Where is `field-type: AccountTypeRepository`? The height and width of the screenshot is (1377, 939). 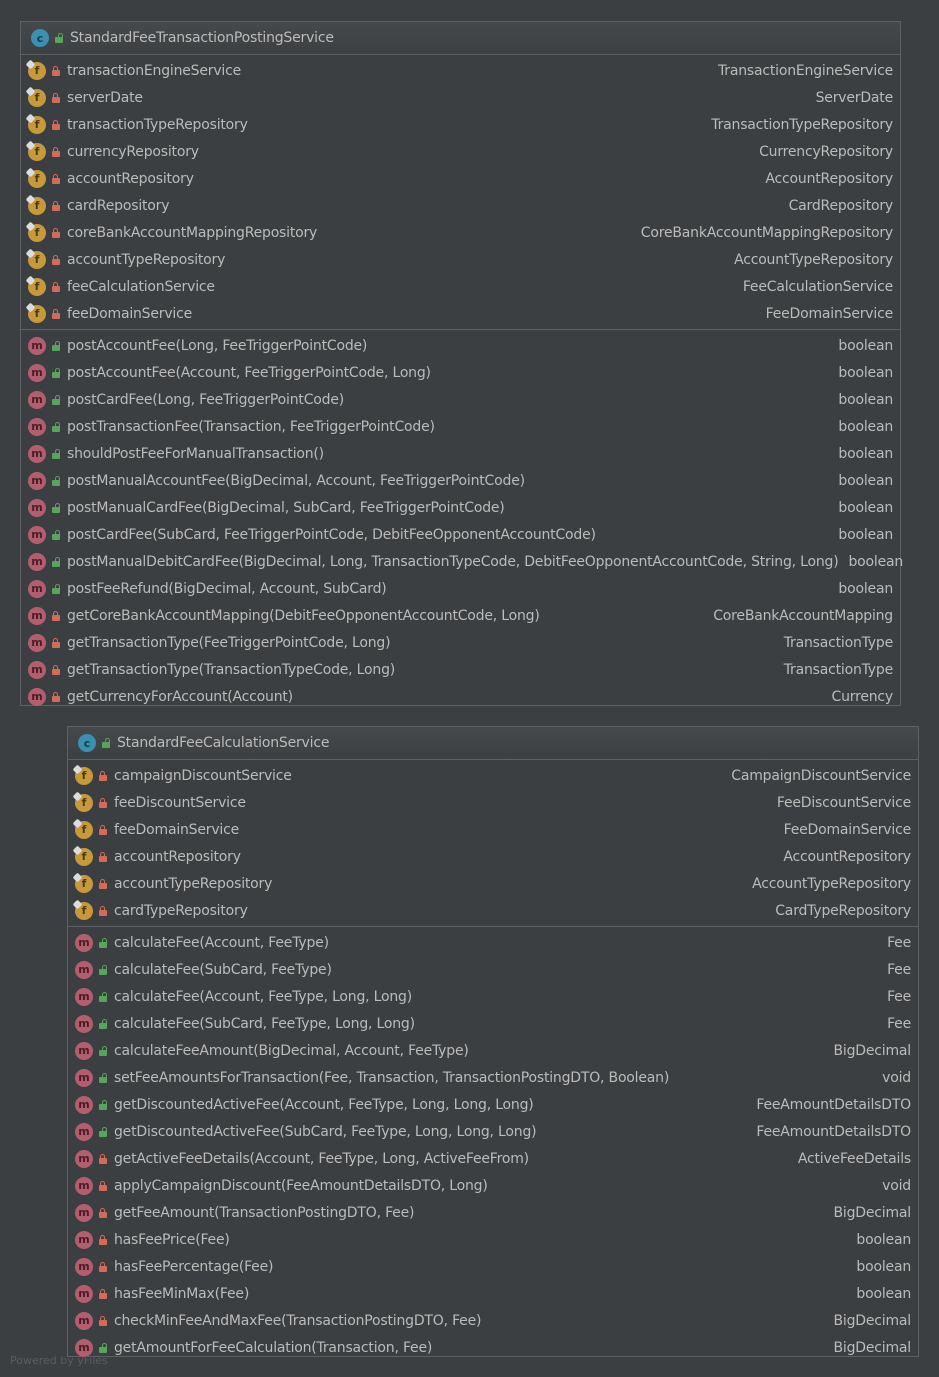
field-type: AccountTypeRepository is located at coordinates (831, 883).